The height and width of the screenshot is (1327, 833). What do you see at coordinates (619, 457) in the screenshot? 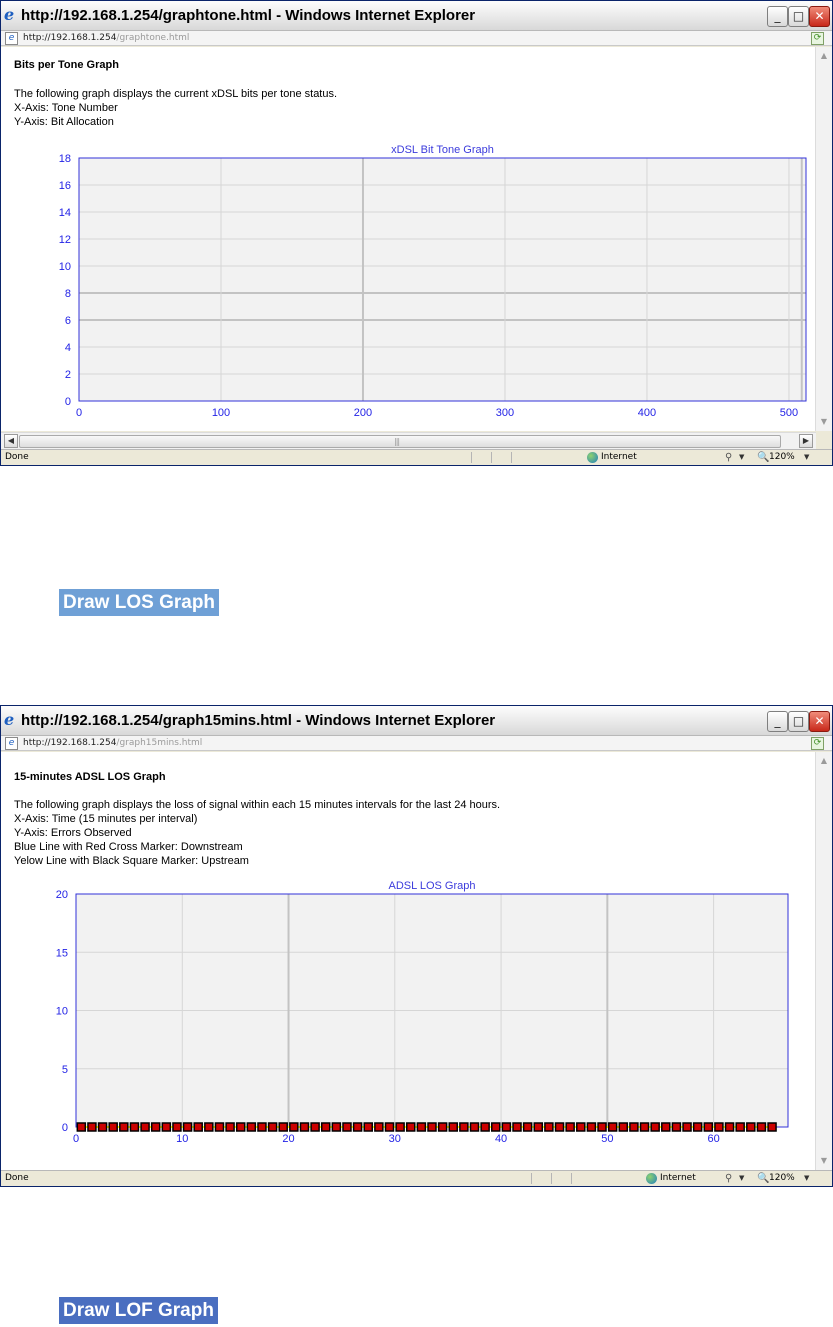
I see `security-zone: Internet` at bounding box center [619, 457].